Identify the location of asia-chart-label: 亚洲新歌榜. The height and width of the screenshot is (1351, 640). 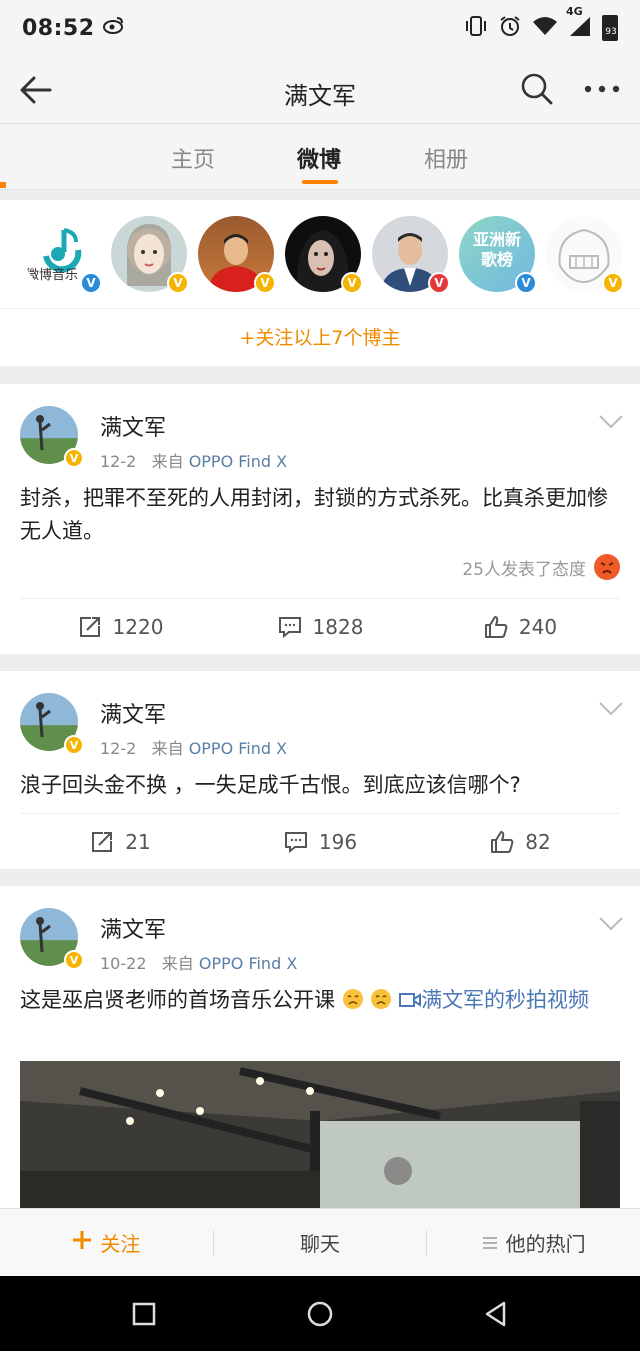
(496, 249).